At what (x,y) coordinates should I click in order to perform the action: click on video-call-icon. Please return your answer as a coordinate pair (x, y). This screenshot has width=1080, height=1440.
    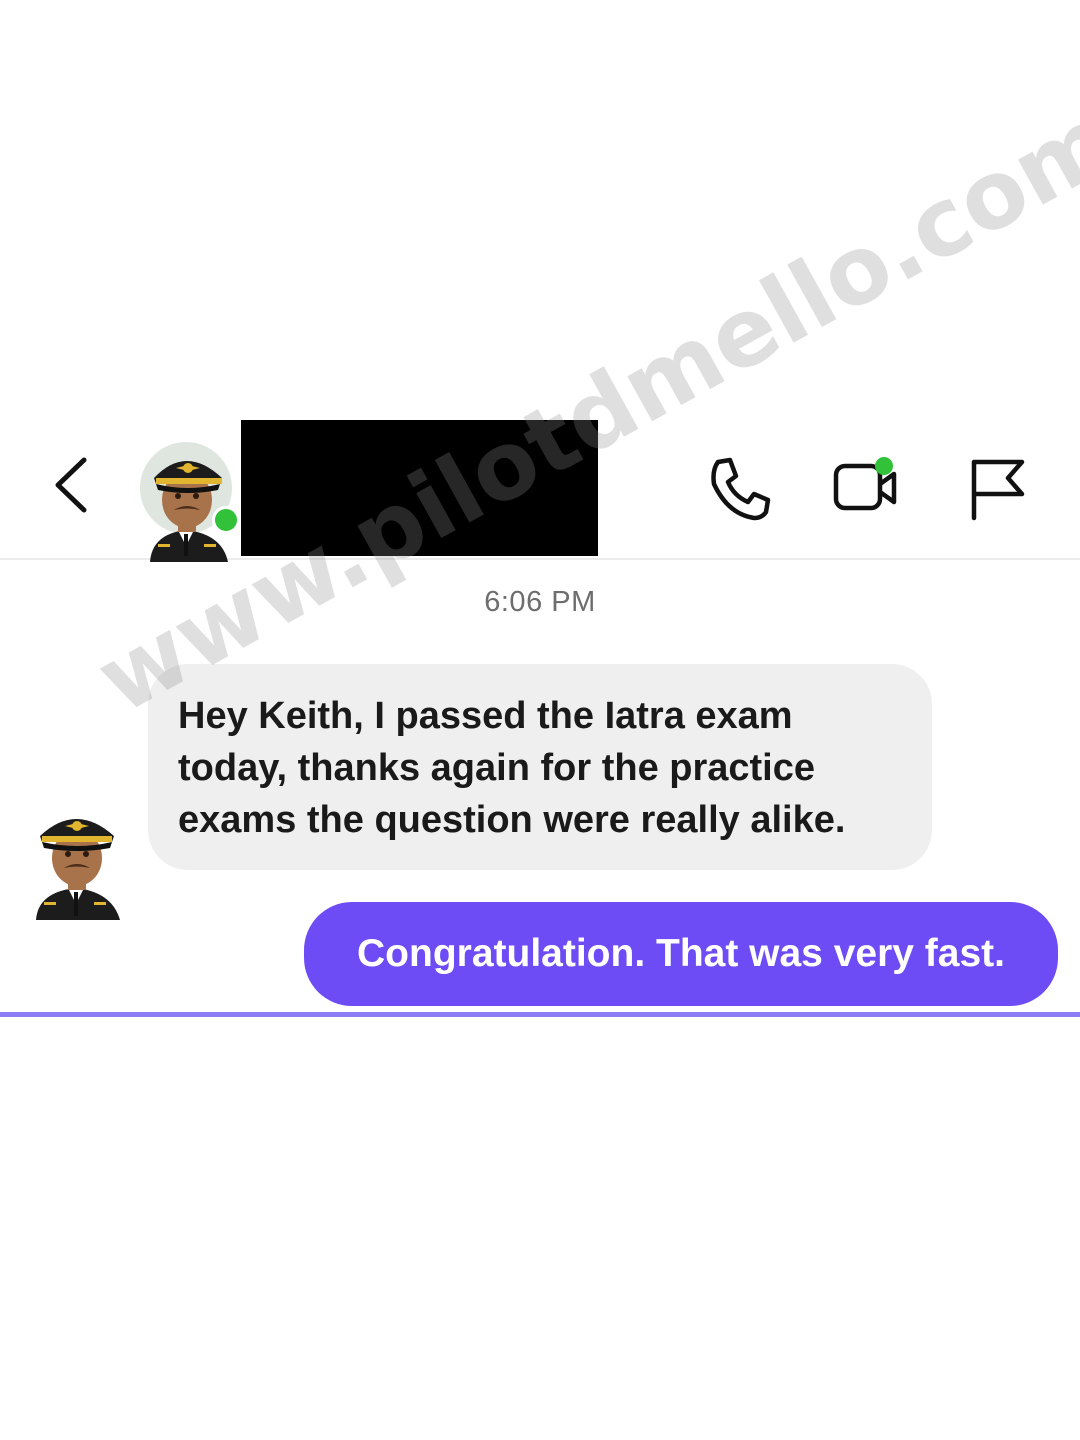
    Looking at the image, I should click on (865, 489).